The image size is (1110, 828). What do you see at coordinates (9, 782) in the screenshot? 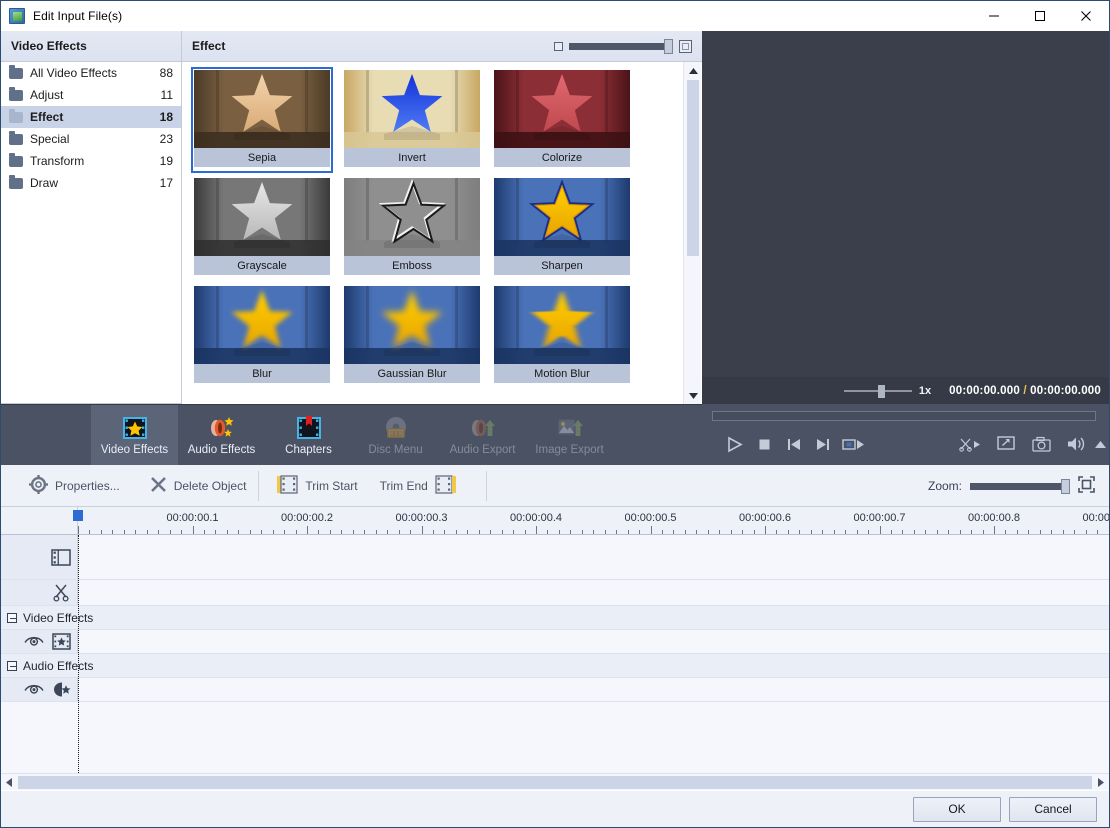
I see `scroll-left-icon` at bounding box center [9, 782].